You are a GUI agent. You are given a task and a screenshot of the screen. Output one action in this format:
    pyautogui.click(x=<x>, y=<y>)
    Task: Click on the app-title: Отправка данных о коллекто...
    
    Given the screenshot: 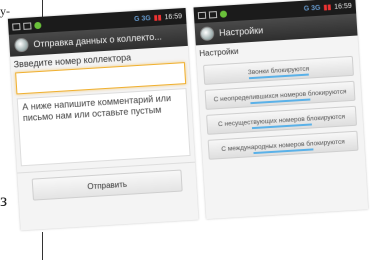 What is the action you would take?
    pyautogui.click(x=98, y=40)
    